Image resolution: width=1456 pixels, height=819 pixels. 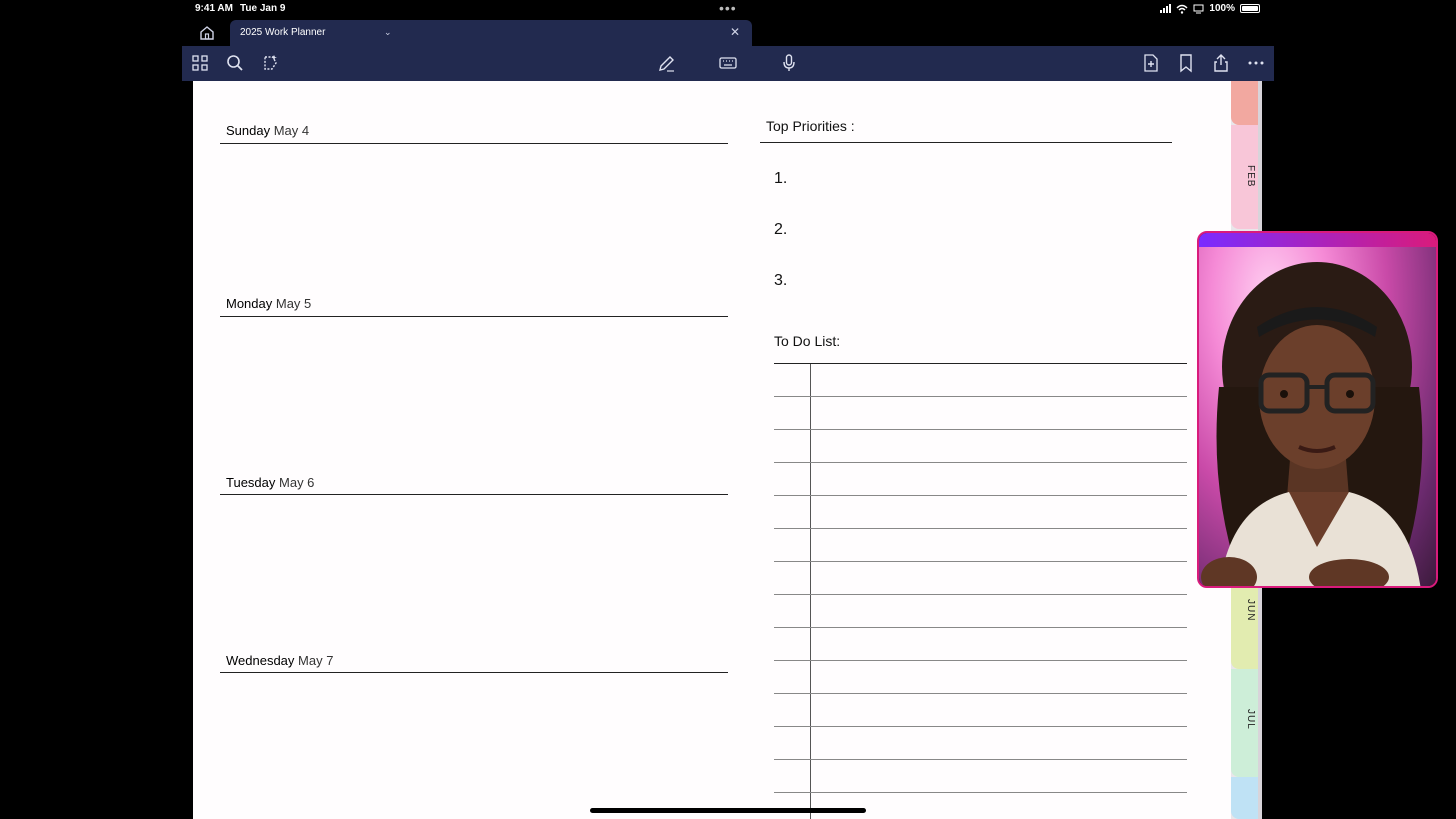 What do you see at coordinates (1250, 176) in the screenshot?
I see `month-tab-label: FEB` at bounding box center [1250, 176].